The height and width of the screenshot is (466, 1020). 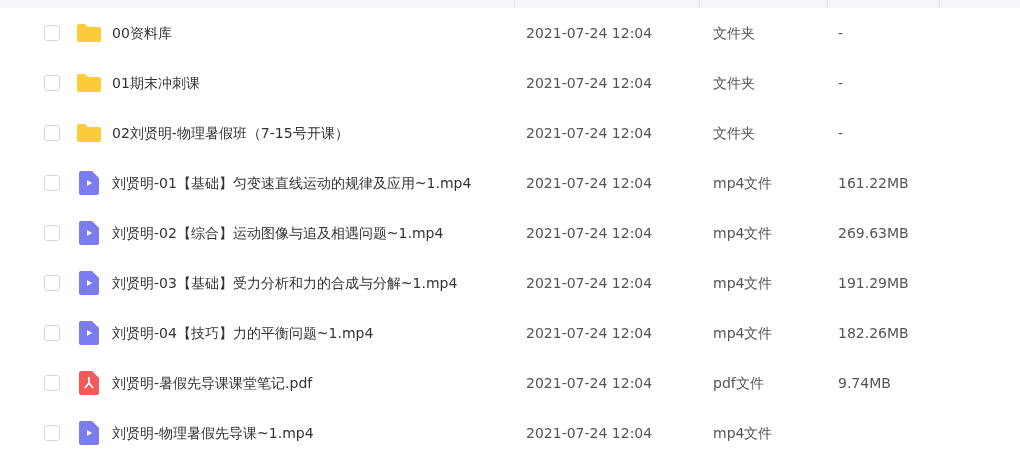 I want to click on file-size: 182.26MB, so click(x=873, y=333).